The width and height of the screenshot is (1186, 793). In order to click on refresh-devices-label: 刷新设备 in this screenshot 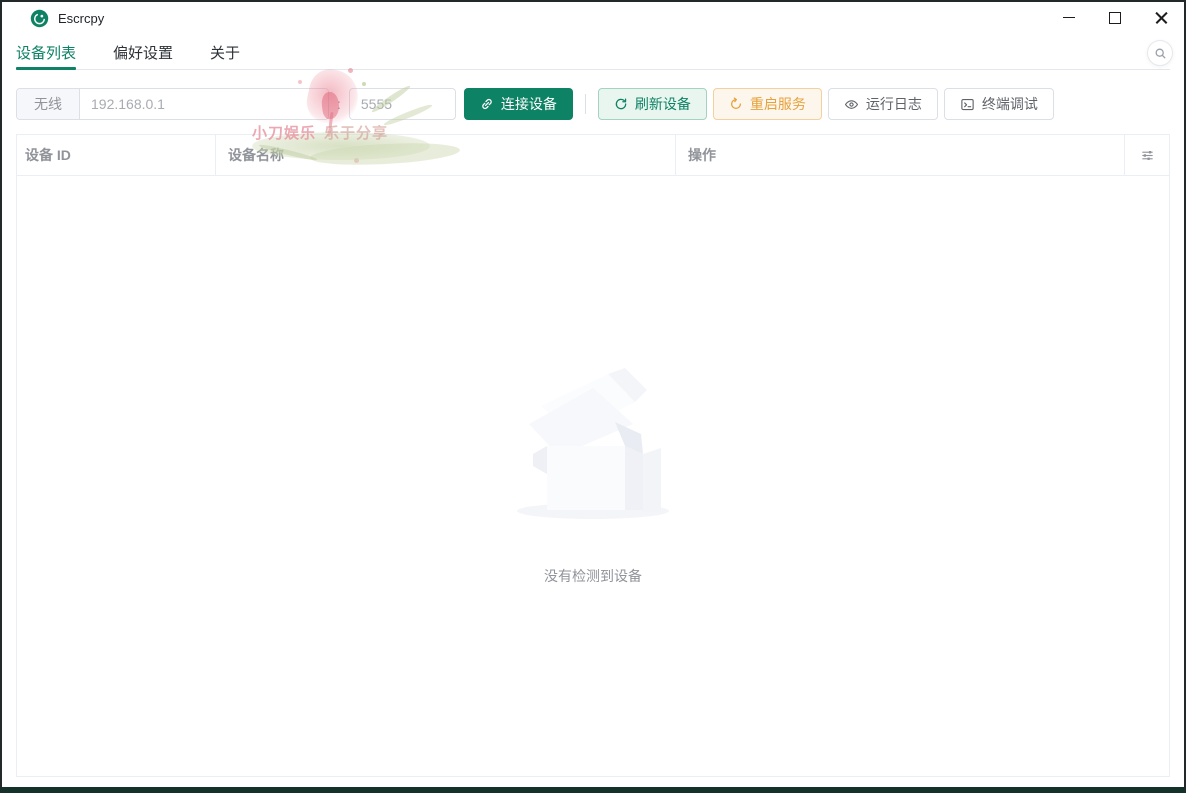, I will do `click(662, 104)`.